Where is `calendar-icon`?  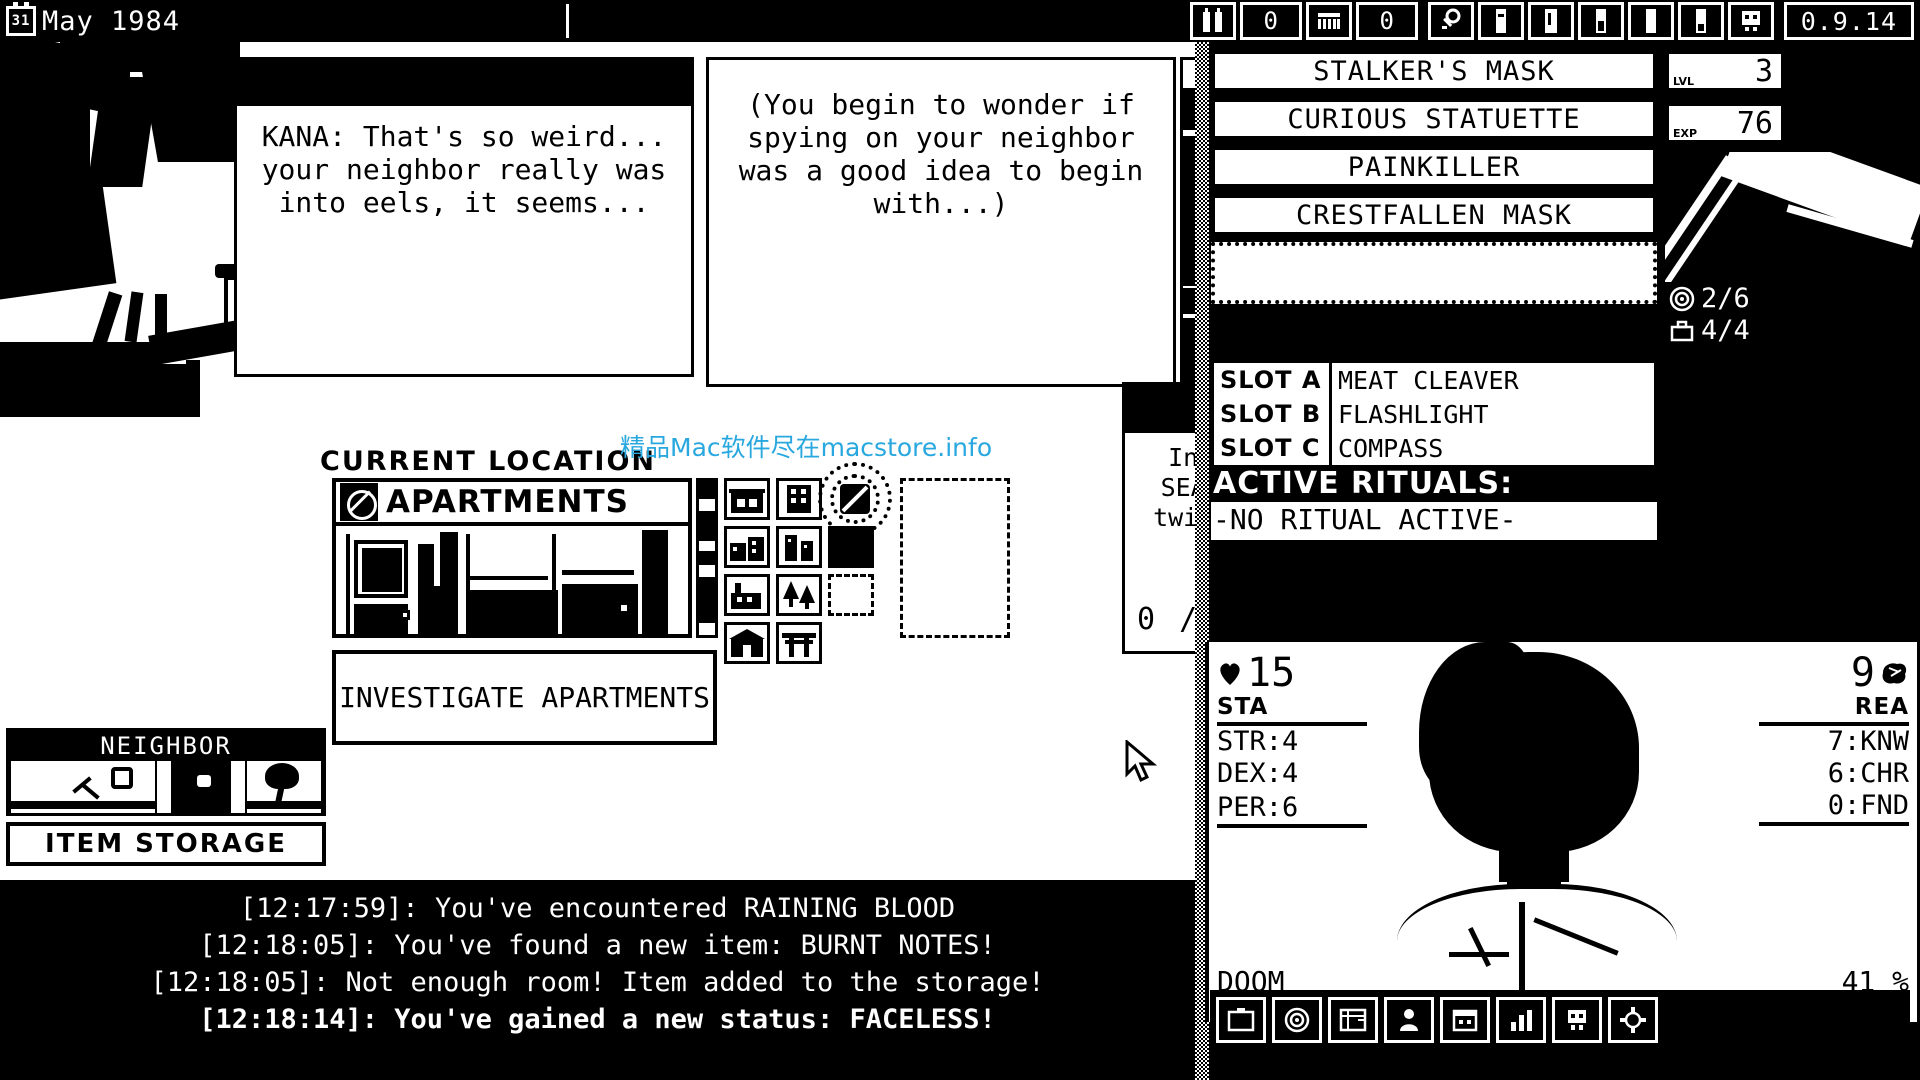 calendar-icon is located at coordinates (1465, 1020).